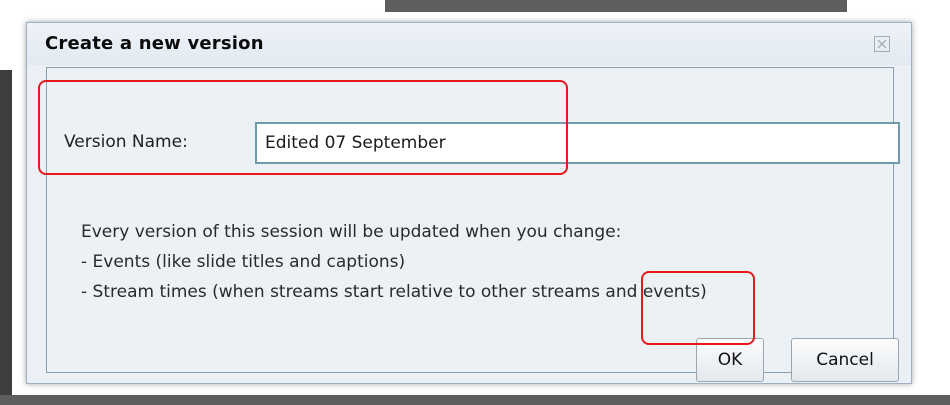 This screenshot has height=405, width=950. Describe the element at coordinates (475, 400) in the screenshot. I see `background-bottom-strip` at that location.